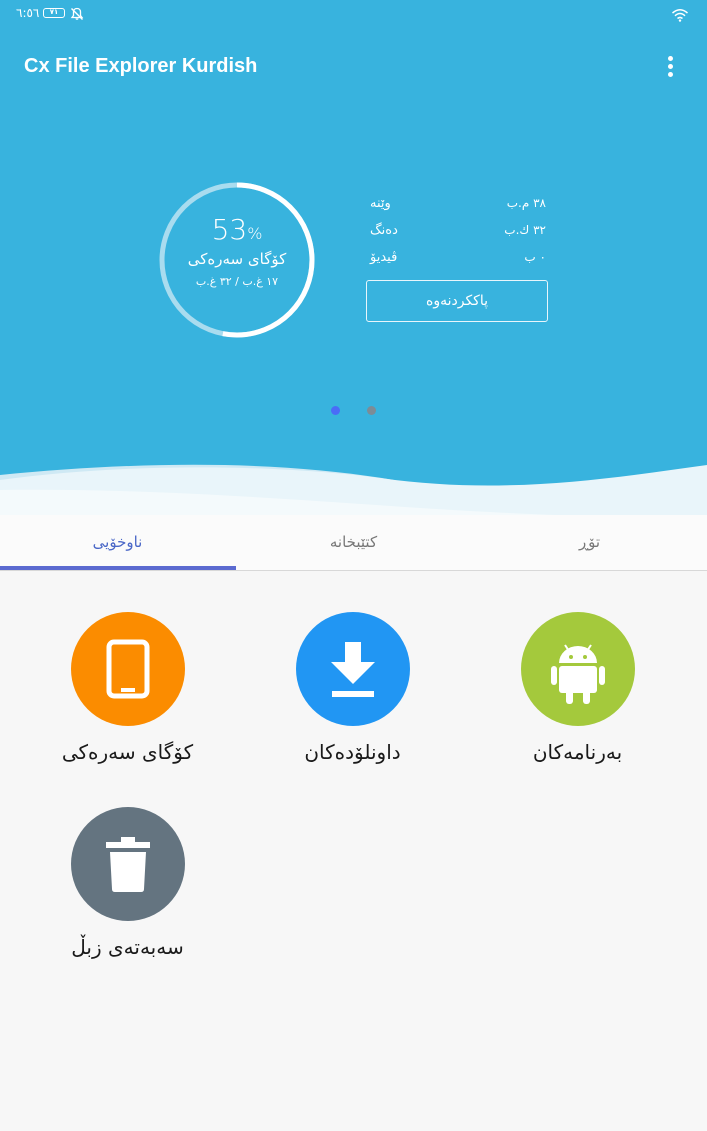 The width and height of the screenshot is (707, 1131). I want to click on tile-label: کۆگای سەرەکی, so click(127, 752).